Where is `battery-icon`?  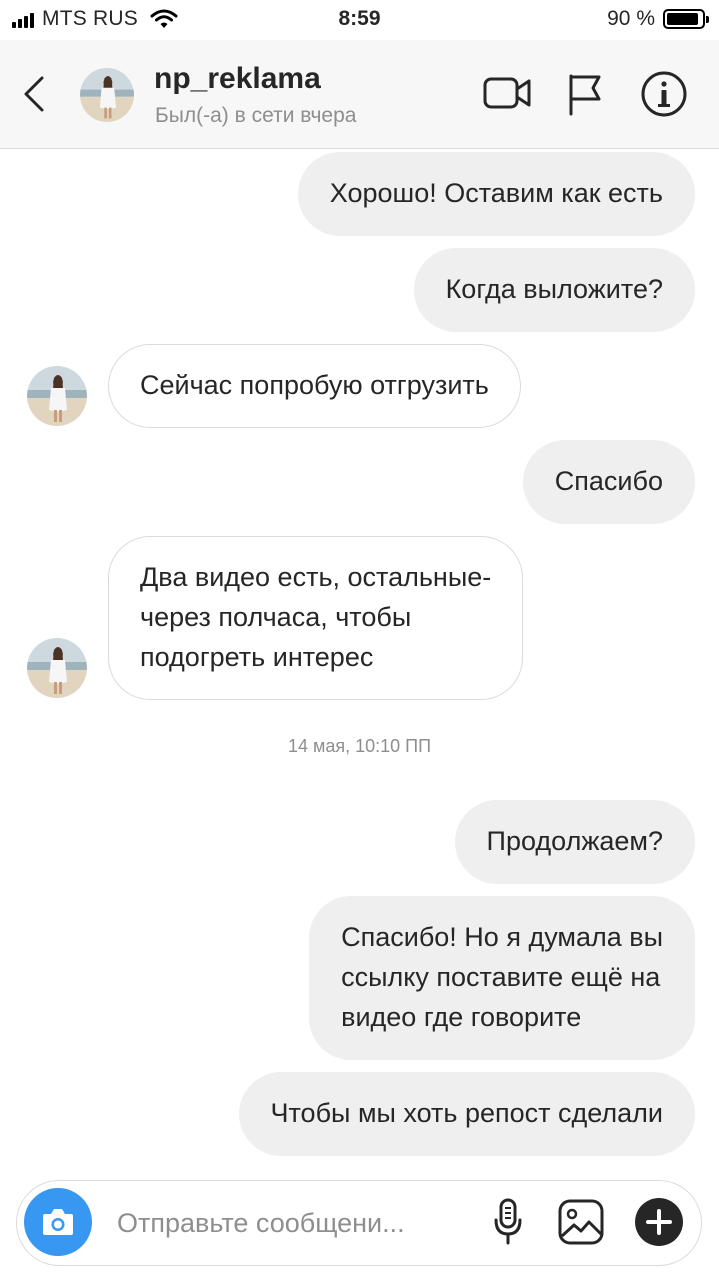
battery-icon is located at coordinates (686, 19).